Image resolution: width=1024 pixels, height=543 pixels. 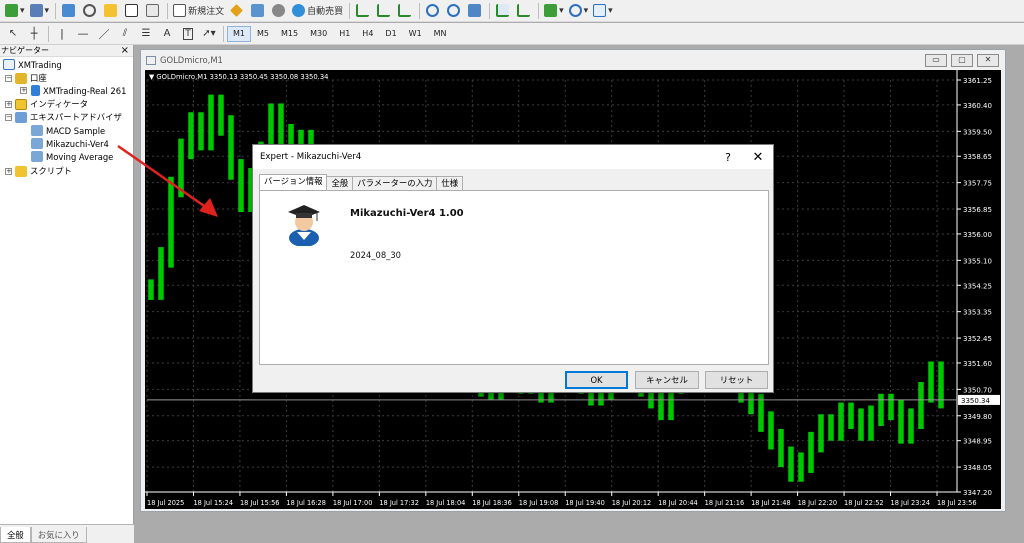 I want to click on timeframe-m1-button: M1, so click(x=239, y=33).